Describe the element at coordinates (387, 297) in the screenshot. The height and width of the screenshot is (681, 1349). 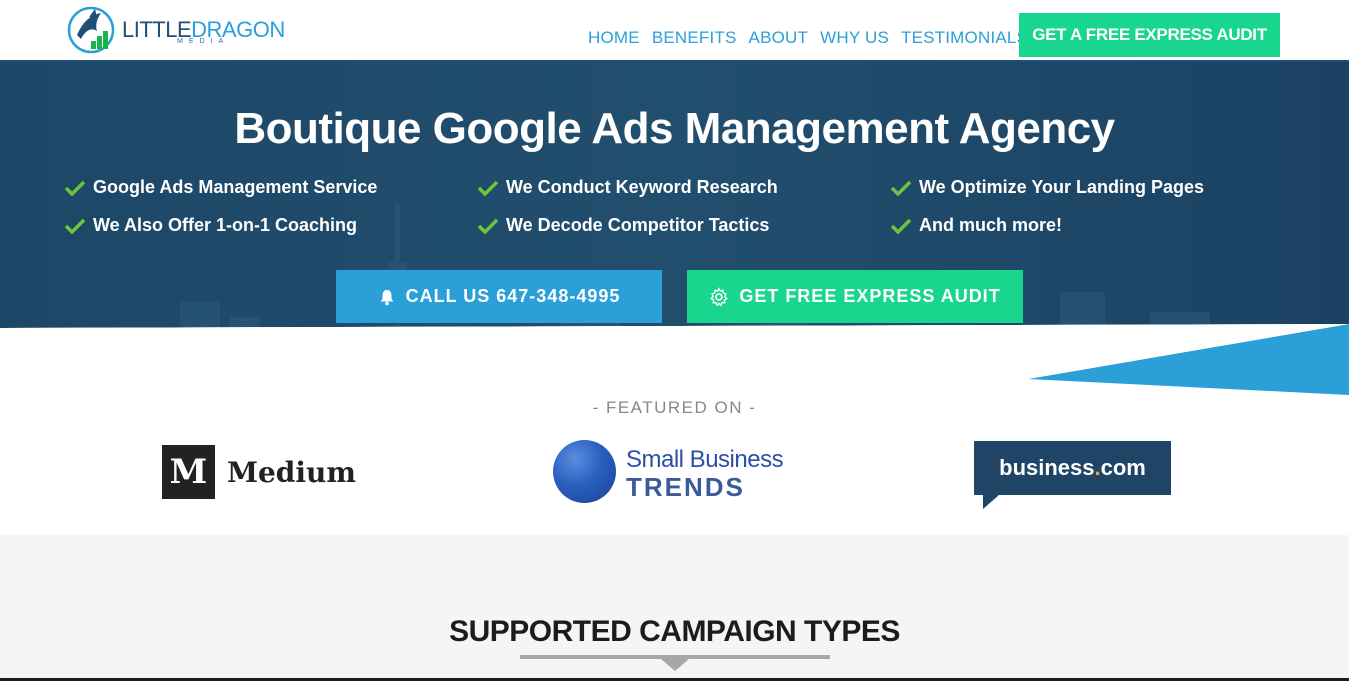
I see `bell-icon` at that location.